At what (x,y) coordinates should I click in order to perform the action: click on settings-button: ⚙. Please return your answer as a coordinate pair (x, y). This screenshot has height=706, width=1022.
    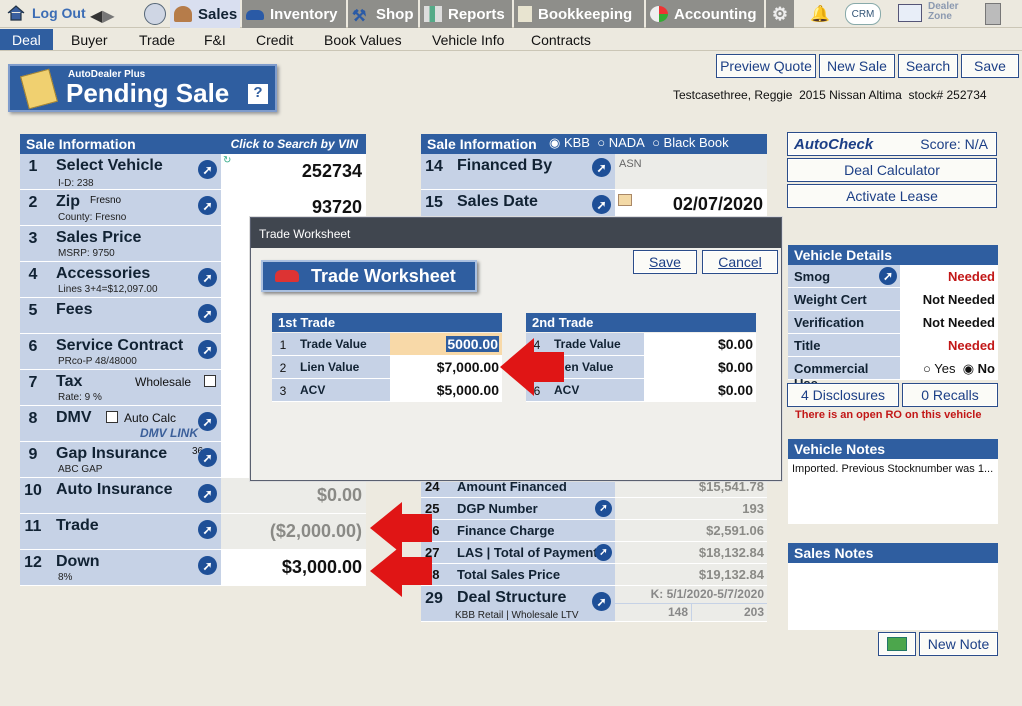
    Looking at the image, I should click on (780, 14).